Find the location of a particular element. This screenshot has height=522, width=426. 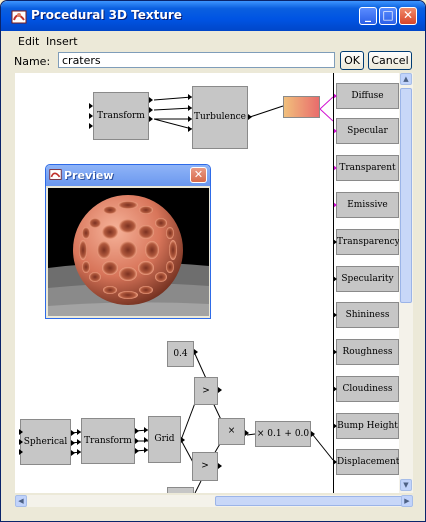

output-label: Transparent is located at coordinates (367, 168).